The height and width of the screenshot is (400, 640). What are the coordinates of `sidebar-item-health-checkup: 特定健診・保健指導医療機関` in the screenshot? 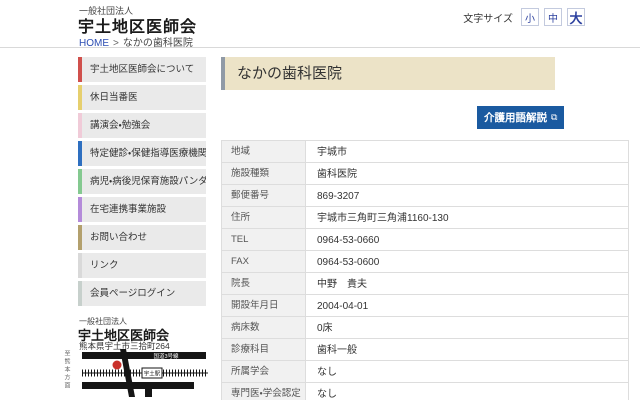 It's located at (142, 153).